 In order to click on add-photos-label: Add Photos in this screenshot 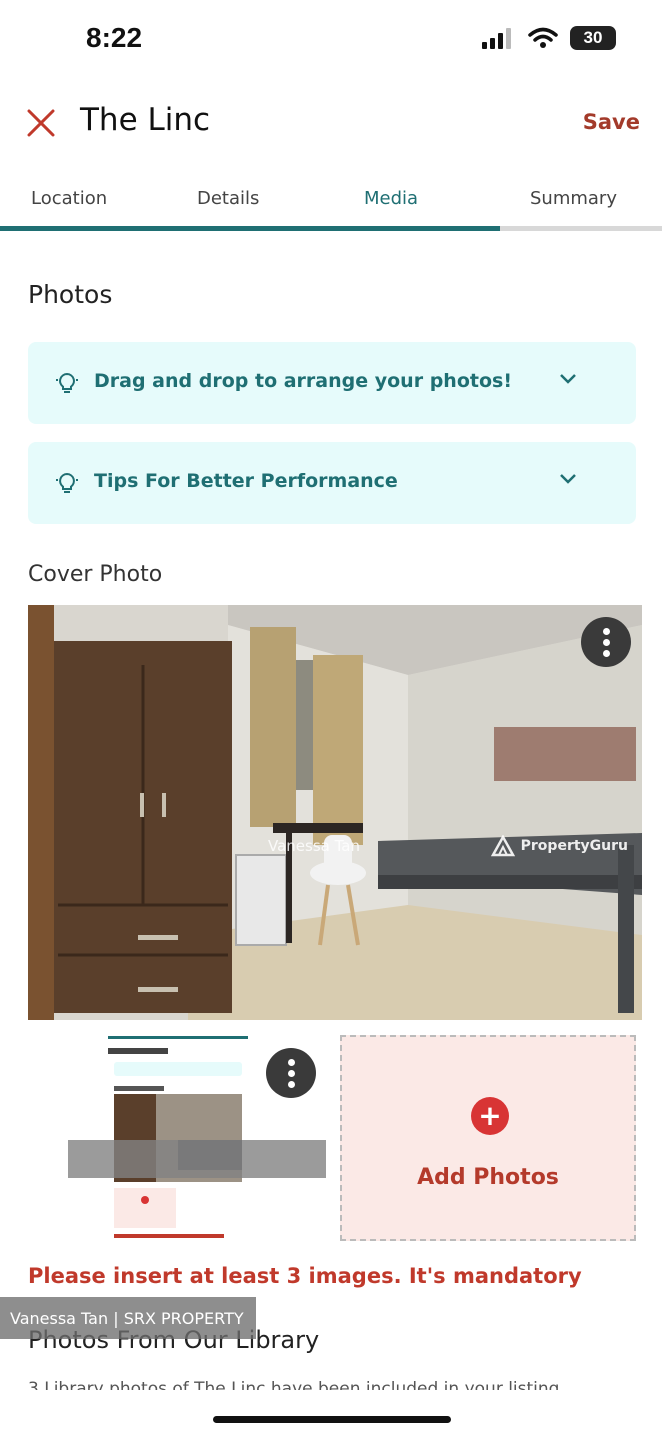, I will do `click(488, 1177)`.